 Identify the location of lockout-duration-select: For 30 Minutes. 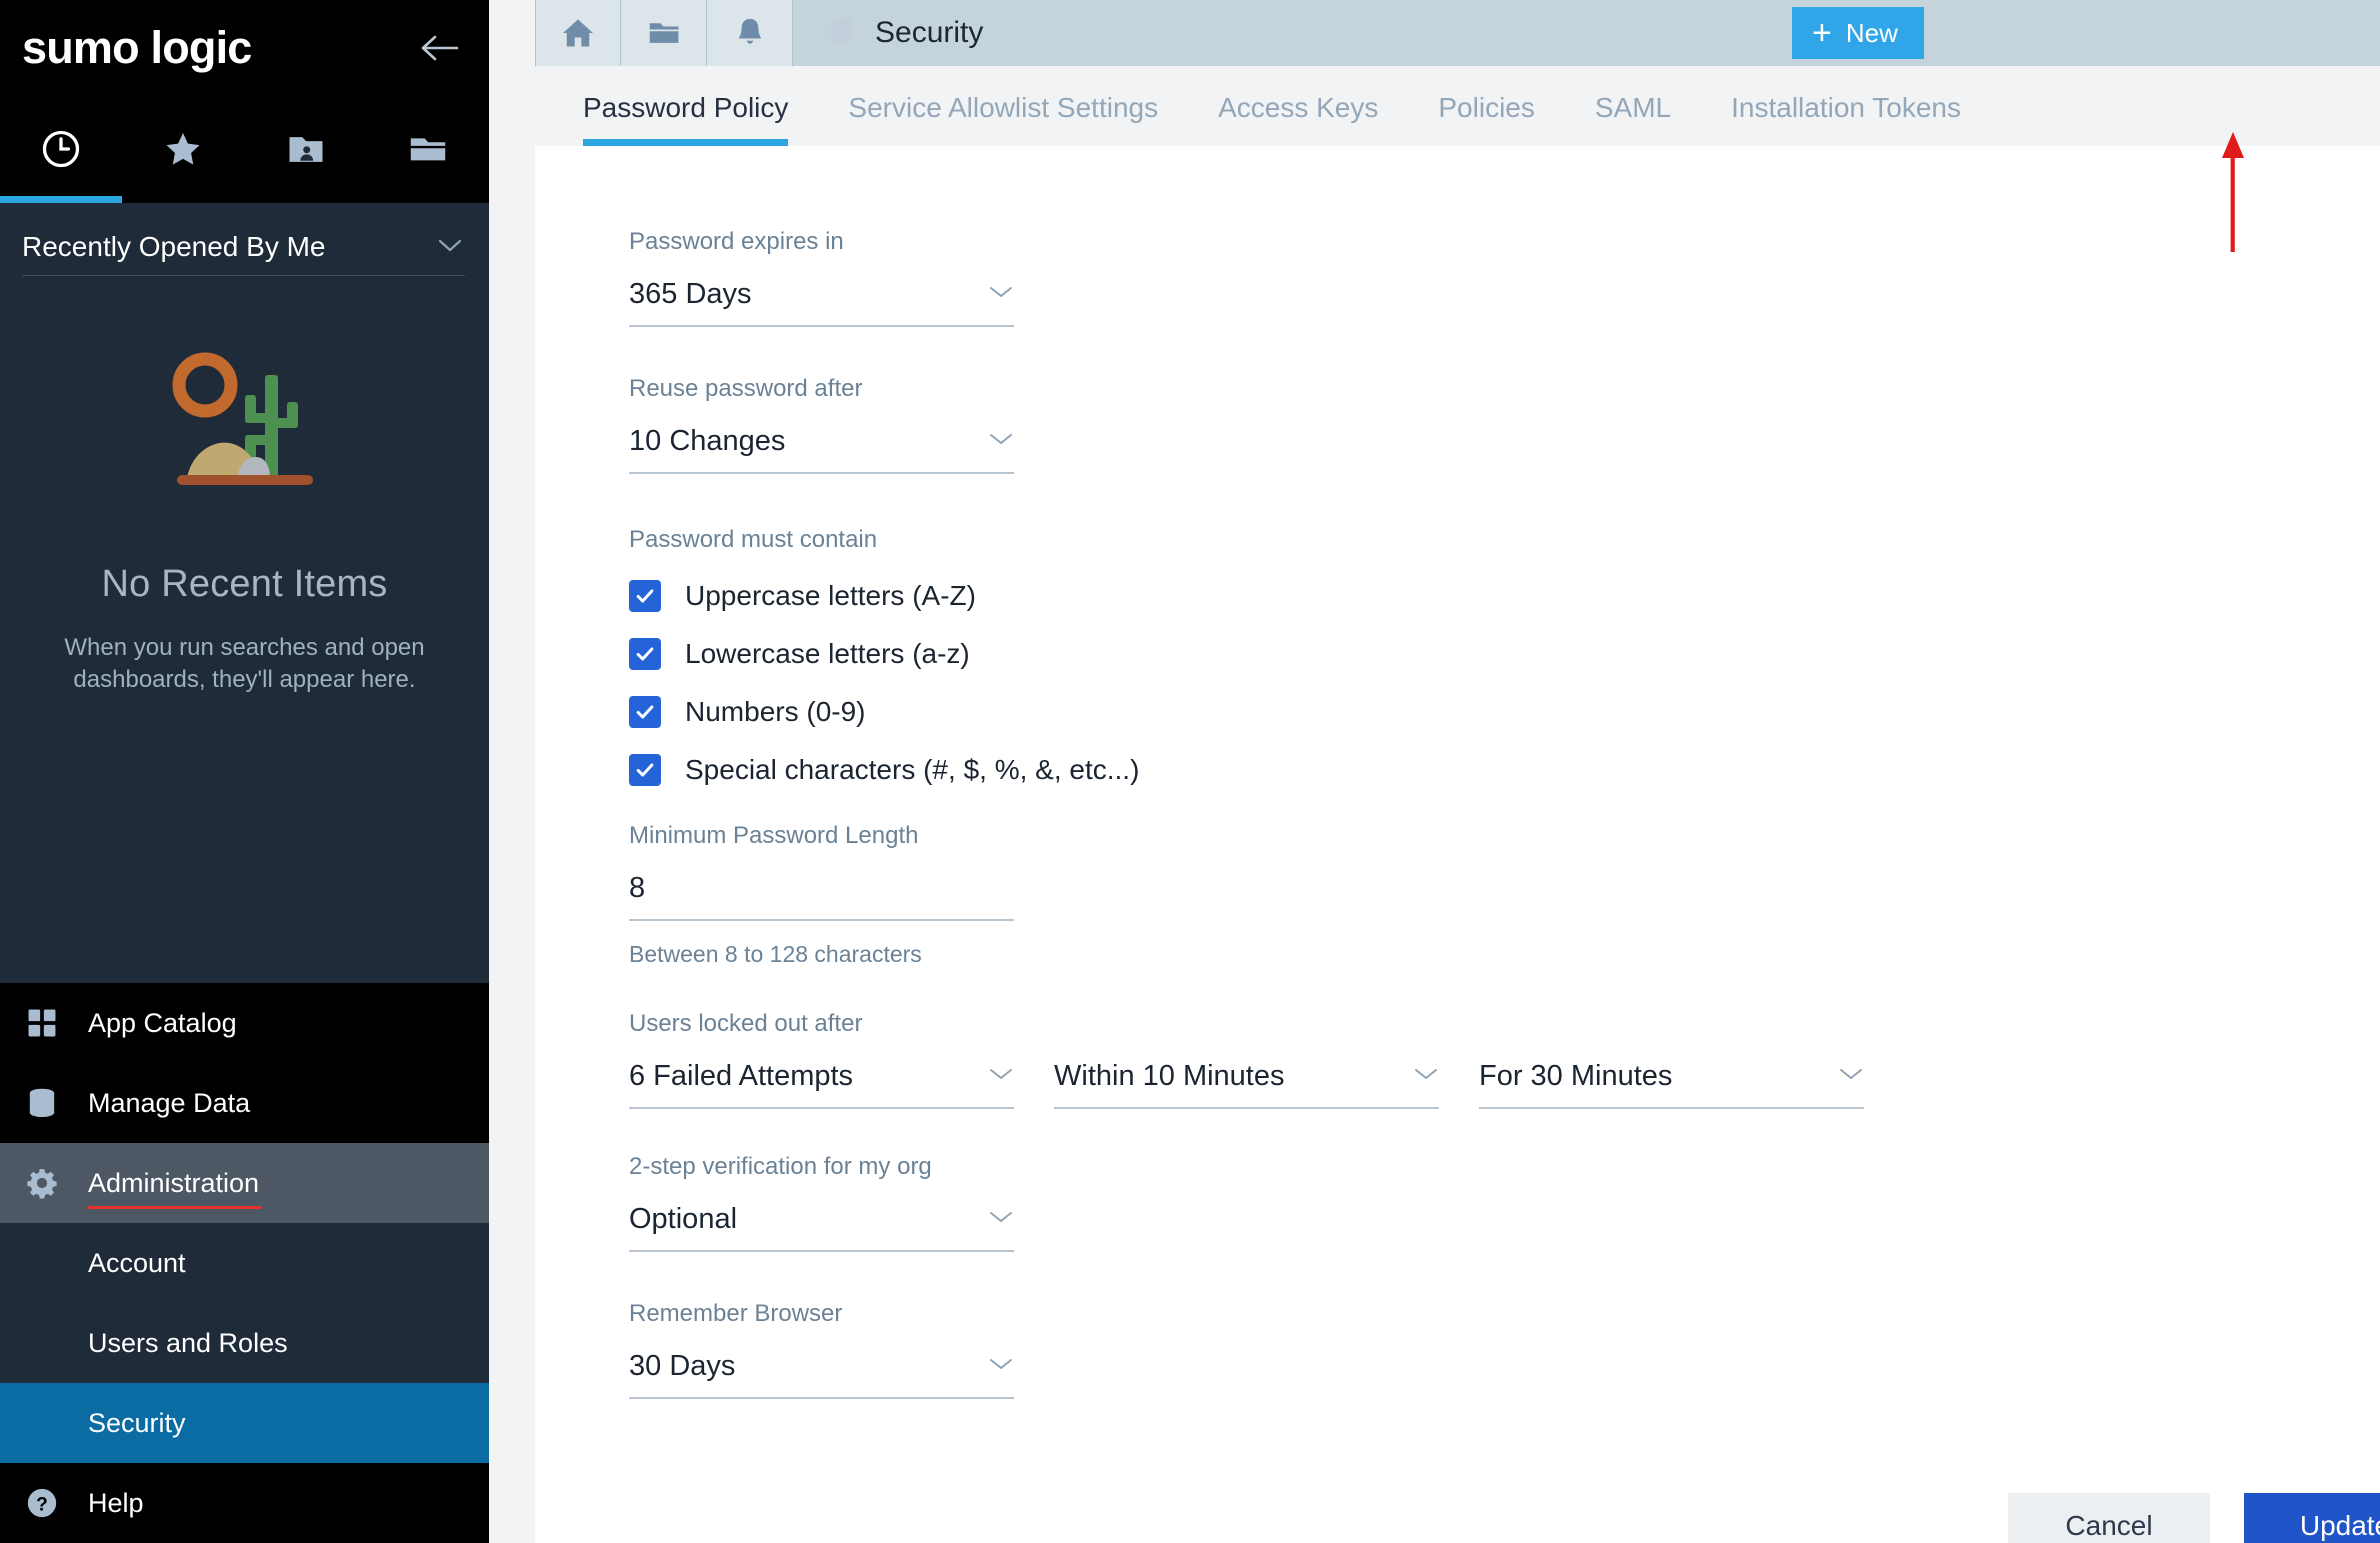
(1671, 1084).